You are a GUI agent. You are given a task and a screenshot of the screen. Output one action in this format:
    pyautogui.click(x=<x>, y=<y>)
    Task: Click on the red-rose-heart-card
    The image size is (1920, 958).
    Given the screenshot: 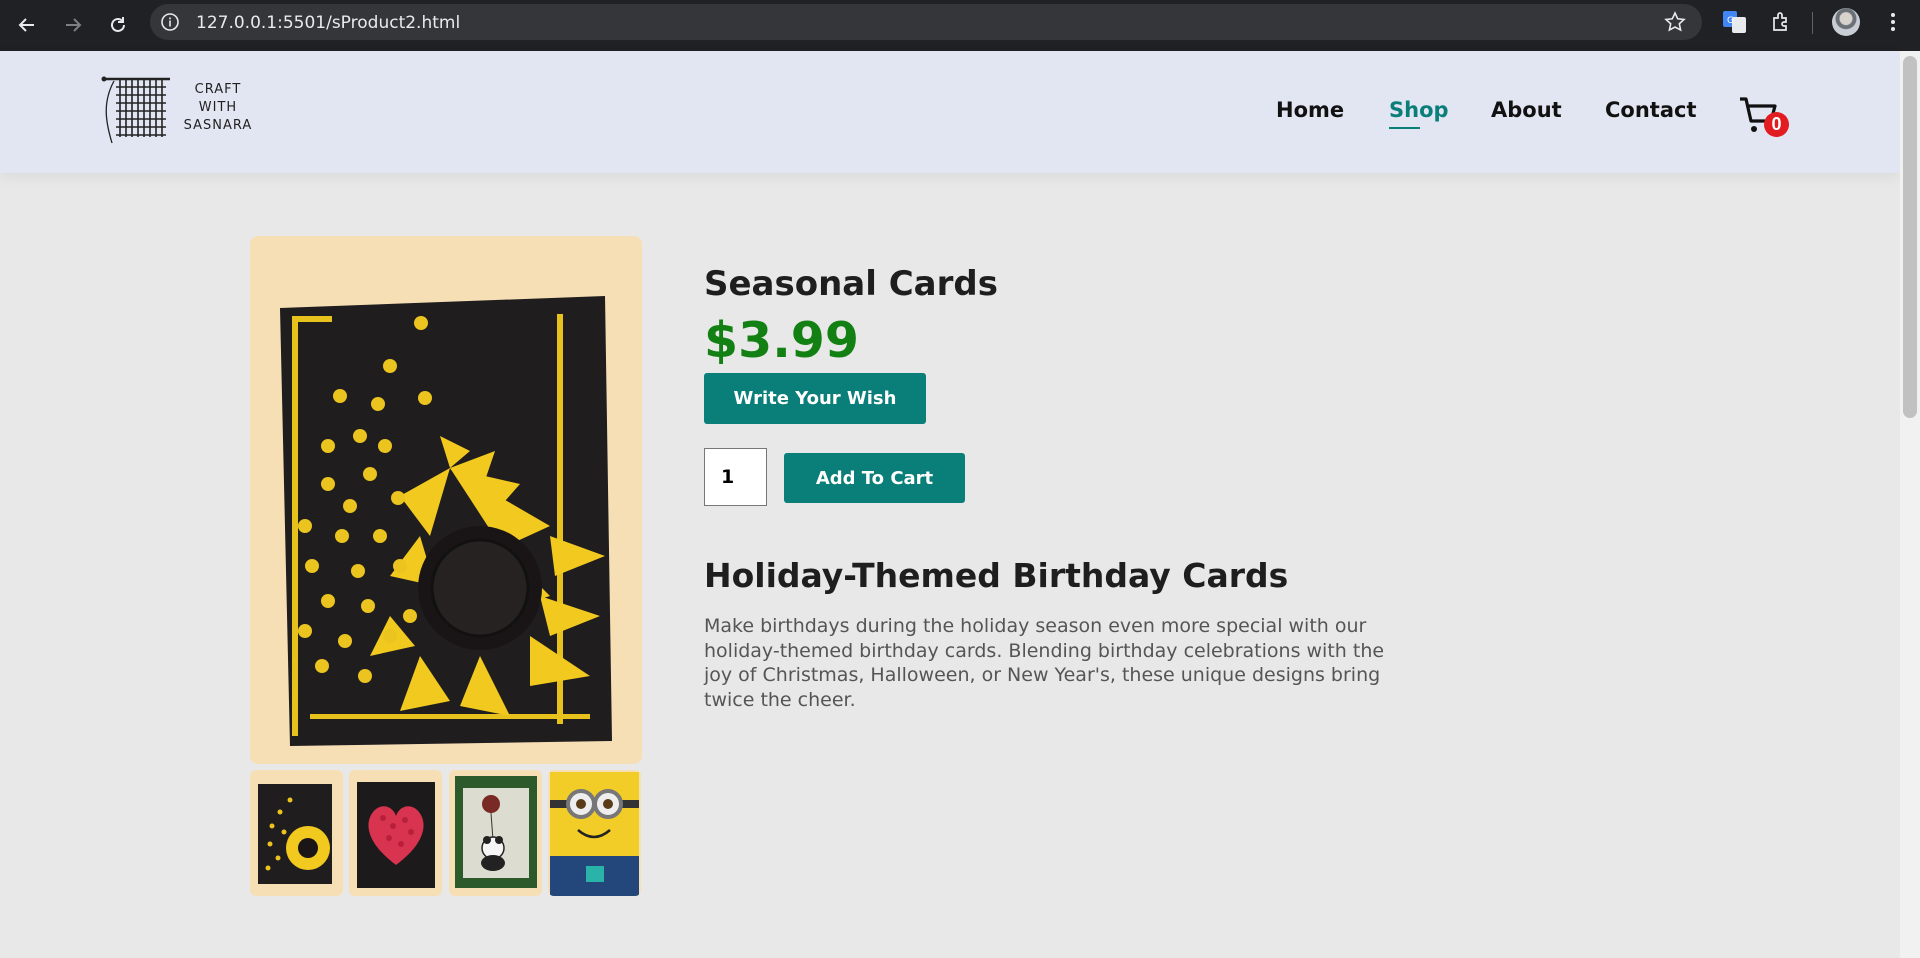 What is the action you would take?
    pyautogui.click(x=396, y=835)
    